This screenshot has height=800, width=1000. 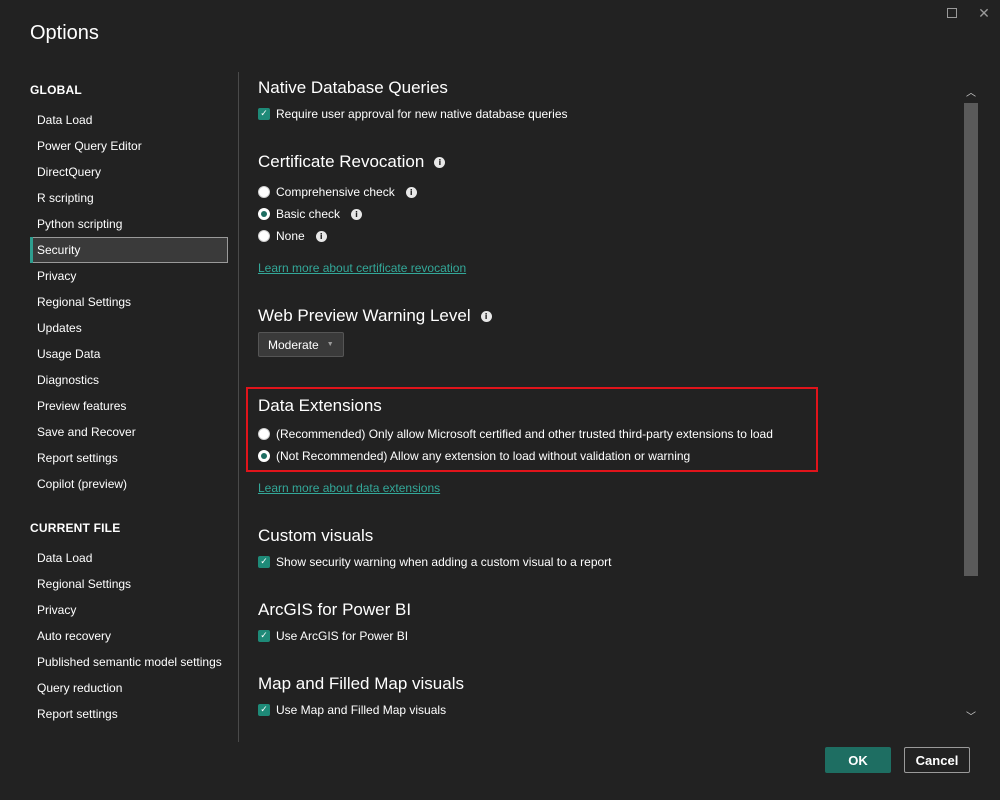 I want to click on web-preview-heading: Web Preview Warning Level i, so click(x=375, y=316).